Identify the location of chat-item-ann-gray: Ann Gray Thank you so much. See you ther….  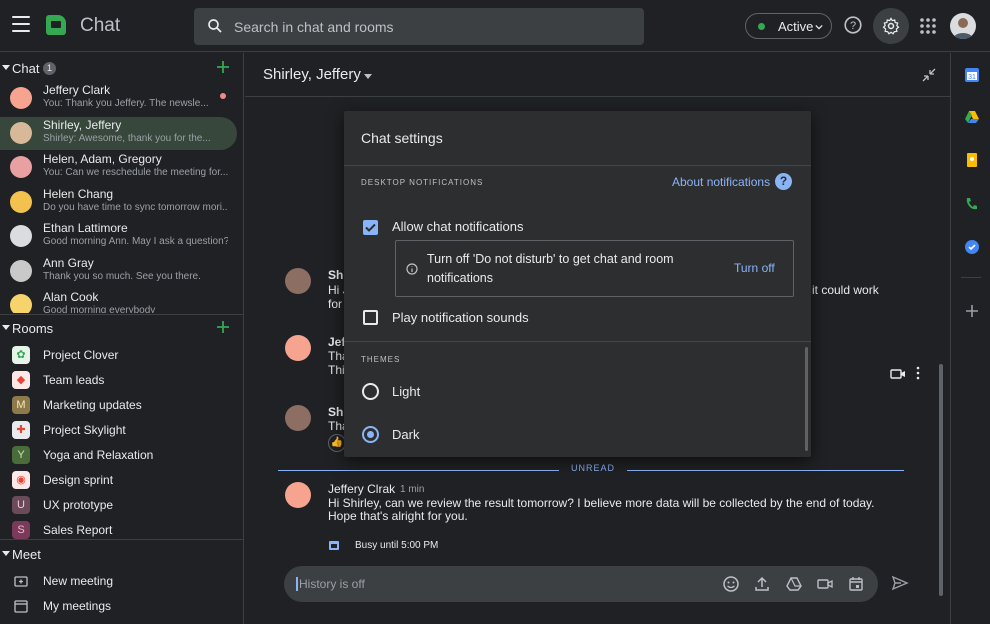
(118, 271).